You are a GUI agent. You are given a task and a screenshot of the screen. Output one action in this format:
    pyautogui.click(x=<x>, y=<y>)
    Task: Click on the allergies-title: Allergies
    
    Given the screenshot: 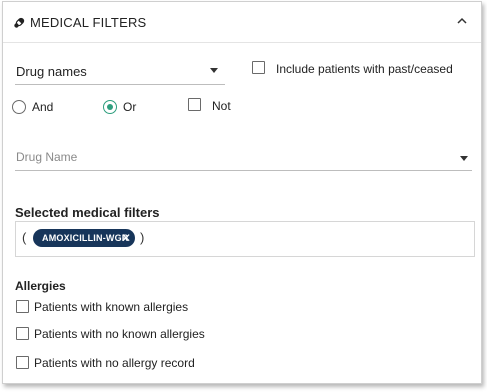 What is the action you would take?
    pyautogui.click(x=40, y=286)
    